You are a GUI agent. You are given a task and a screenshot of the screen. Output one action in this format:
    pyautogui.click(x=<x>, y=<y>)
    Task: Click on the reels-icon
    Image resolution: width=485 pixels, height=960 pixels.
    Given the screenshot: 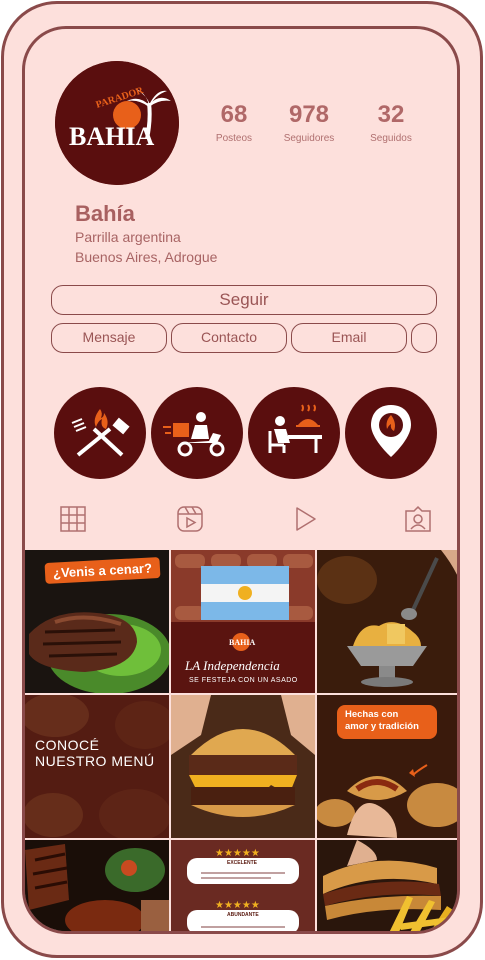 What is the action you would take?
    pyautogui.click(x=190, y=519)
    